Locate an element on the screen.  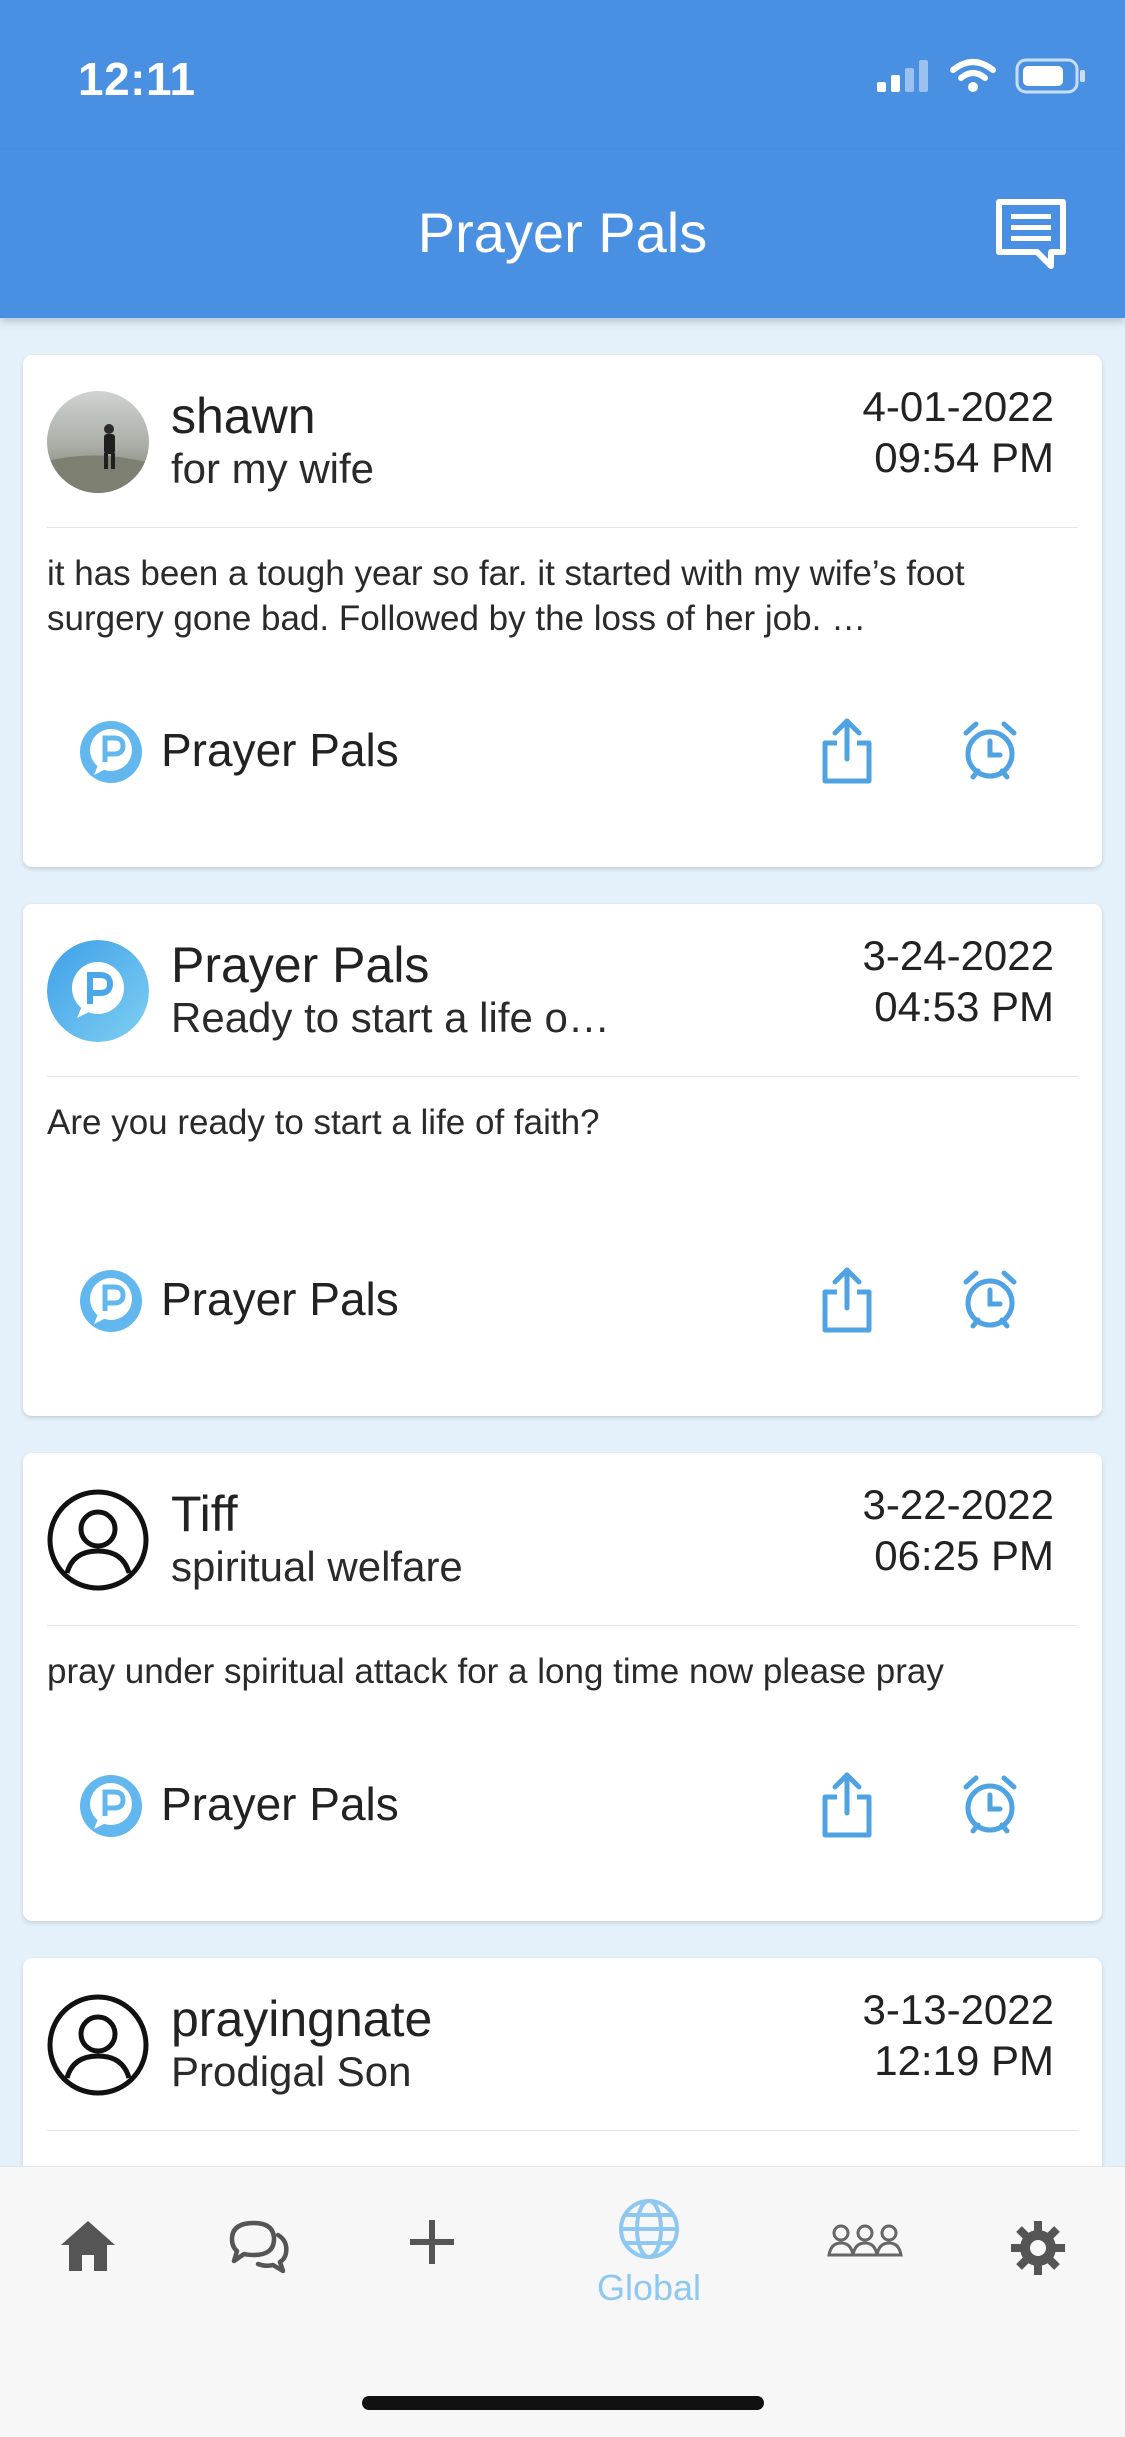
post-subject: Prodigal Son is located at coordinates (291, 2071).